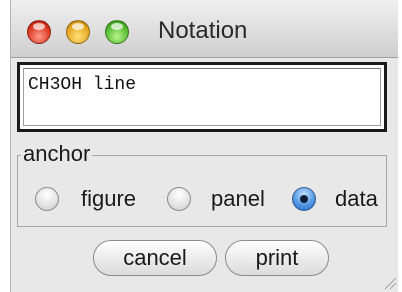 The width and height of the screenshot is (402, 292). I want to click on anchor-legend: anchor, so click(57, 154).